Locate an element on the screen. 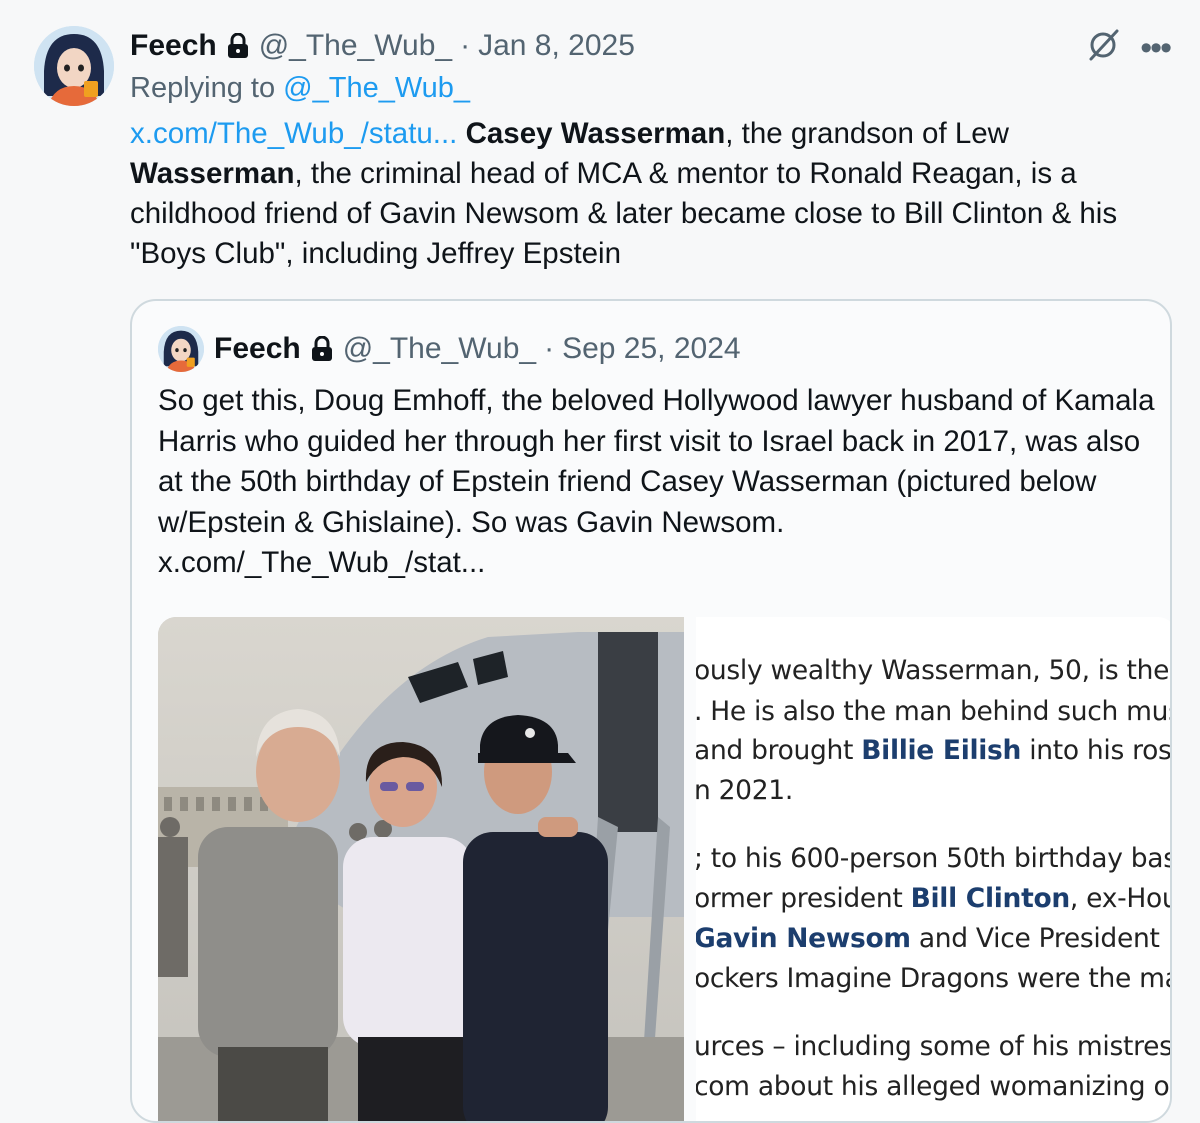  tweet-header: Feech @_The_Wub_ · Jan 8, 2025 is located at coordinates (382, 46).